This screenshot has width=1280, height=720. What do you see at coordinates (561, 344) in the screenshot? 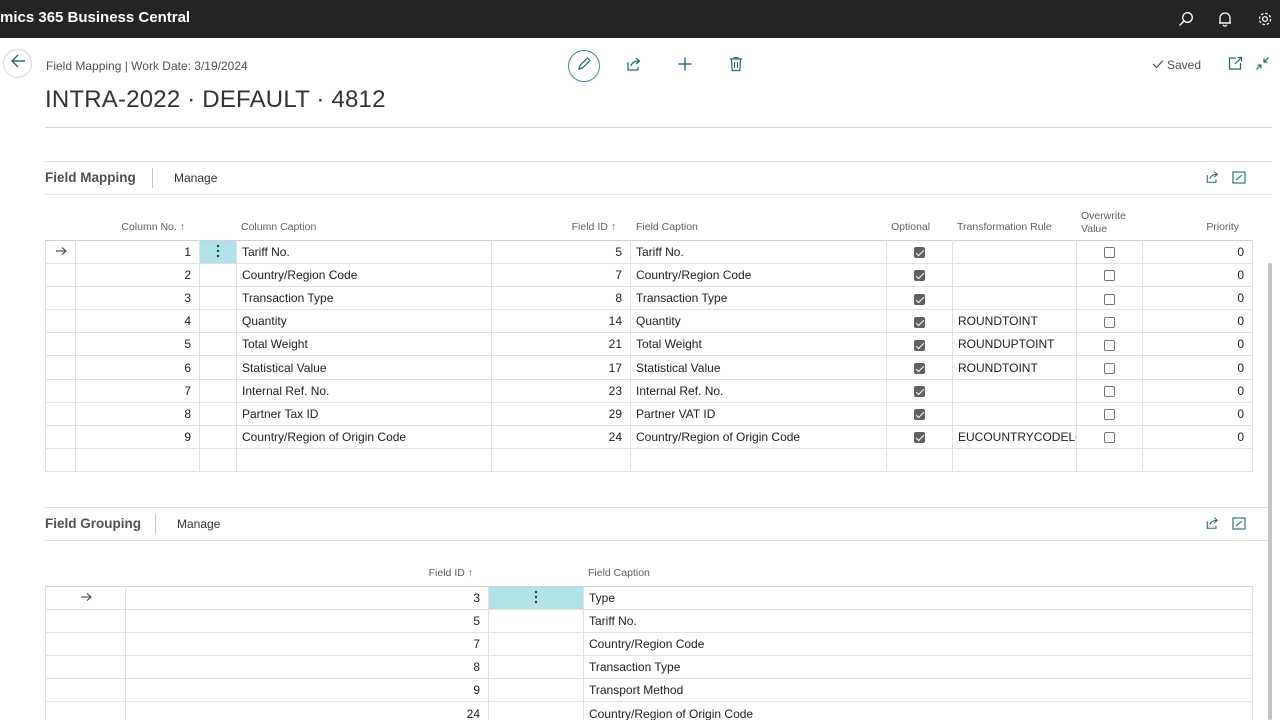
I see `field-id-cell: 21` at bounding box center [561, 344].